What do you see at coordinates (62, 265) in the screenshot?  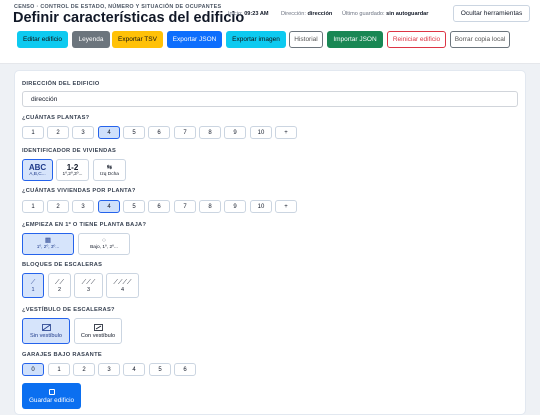 I see `stairs-label: BLOQUES DE ESCALERAS` at bounding box center [62, 265].